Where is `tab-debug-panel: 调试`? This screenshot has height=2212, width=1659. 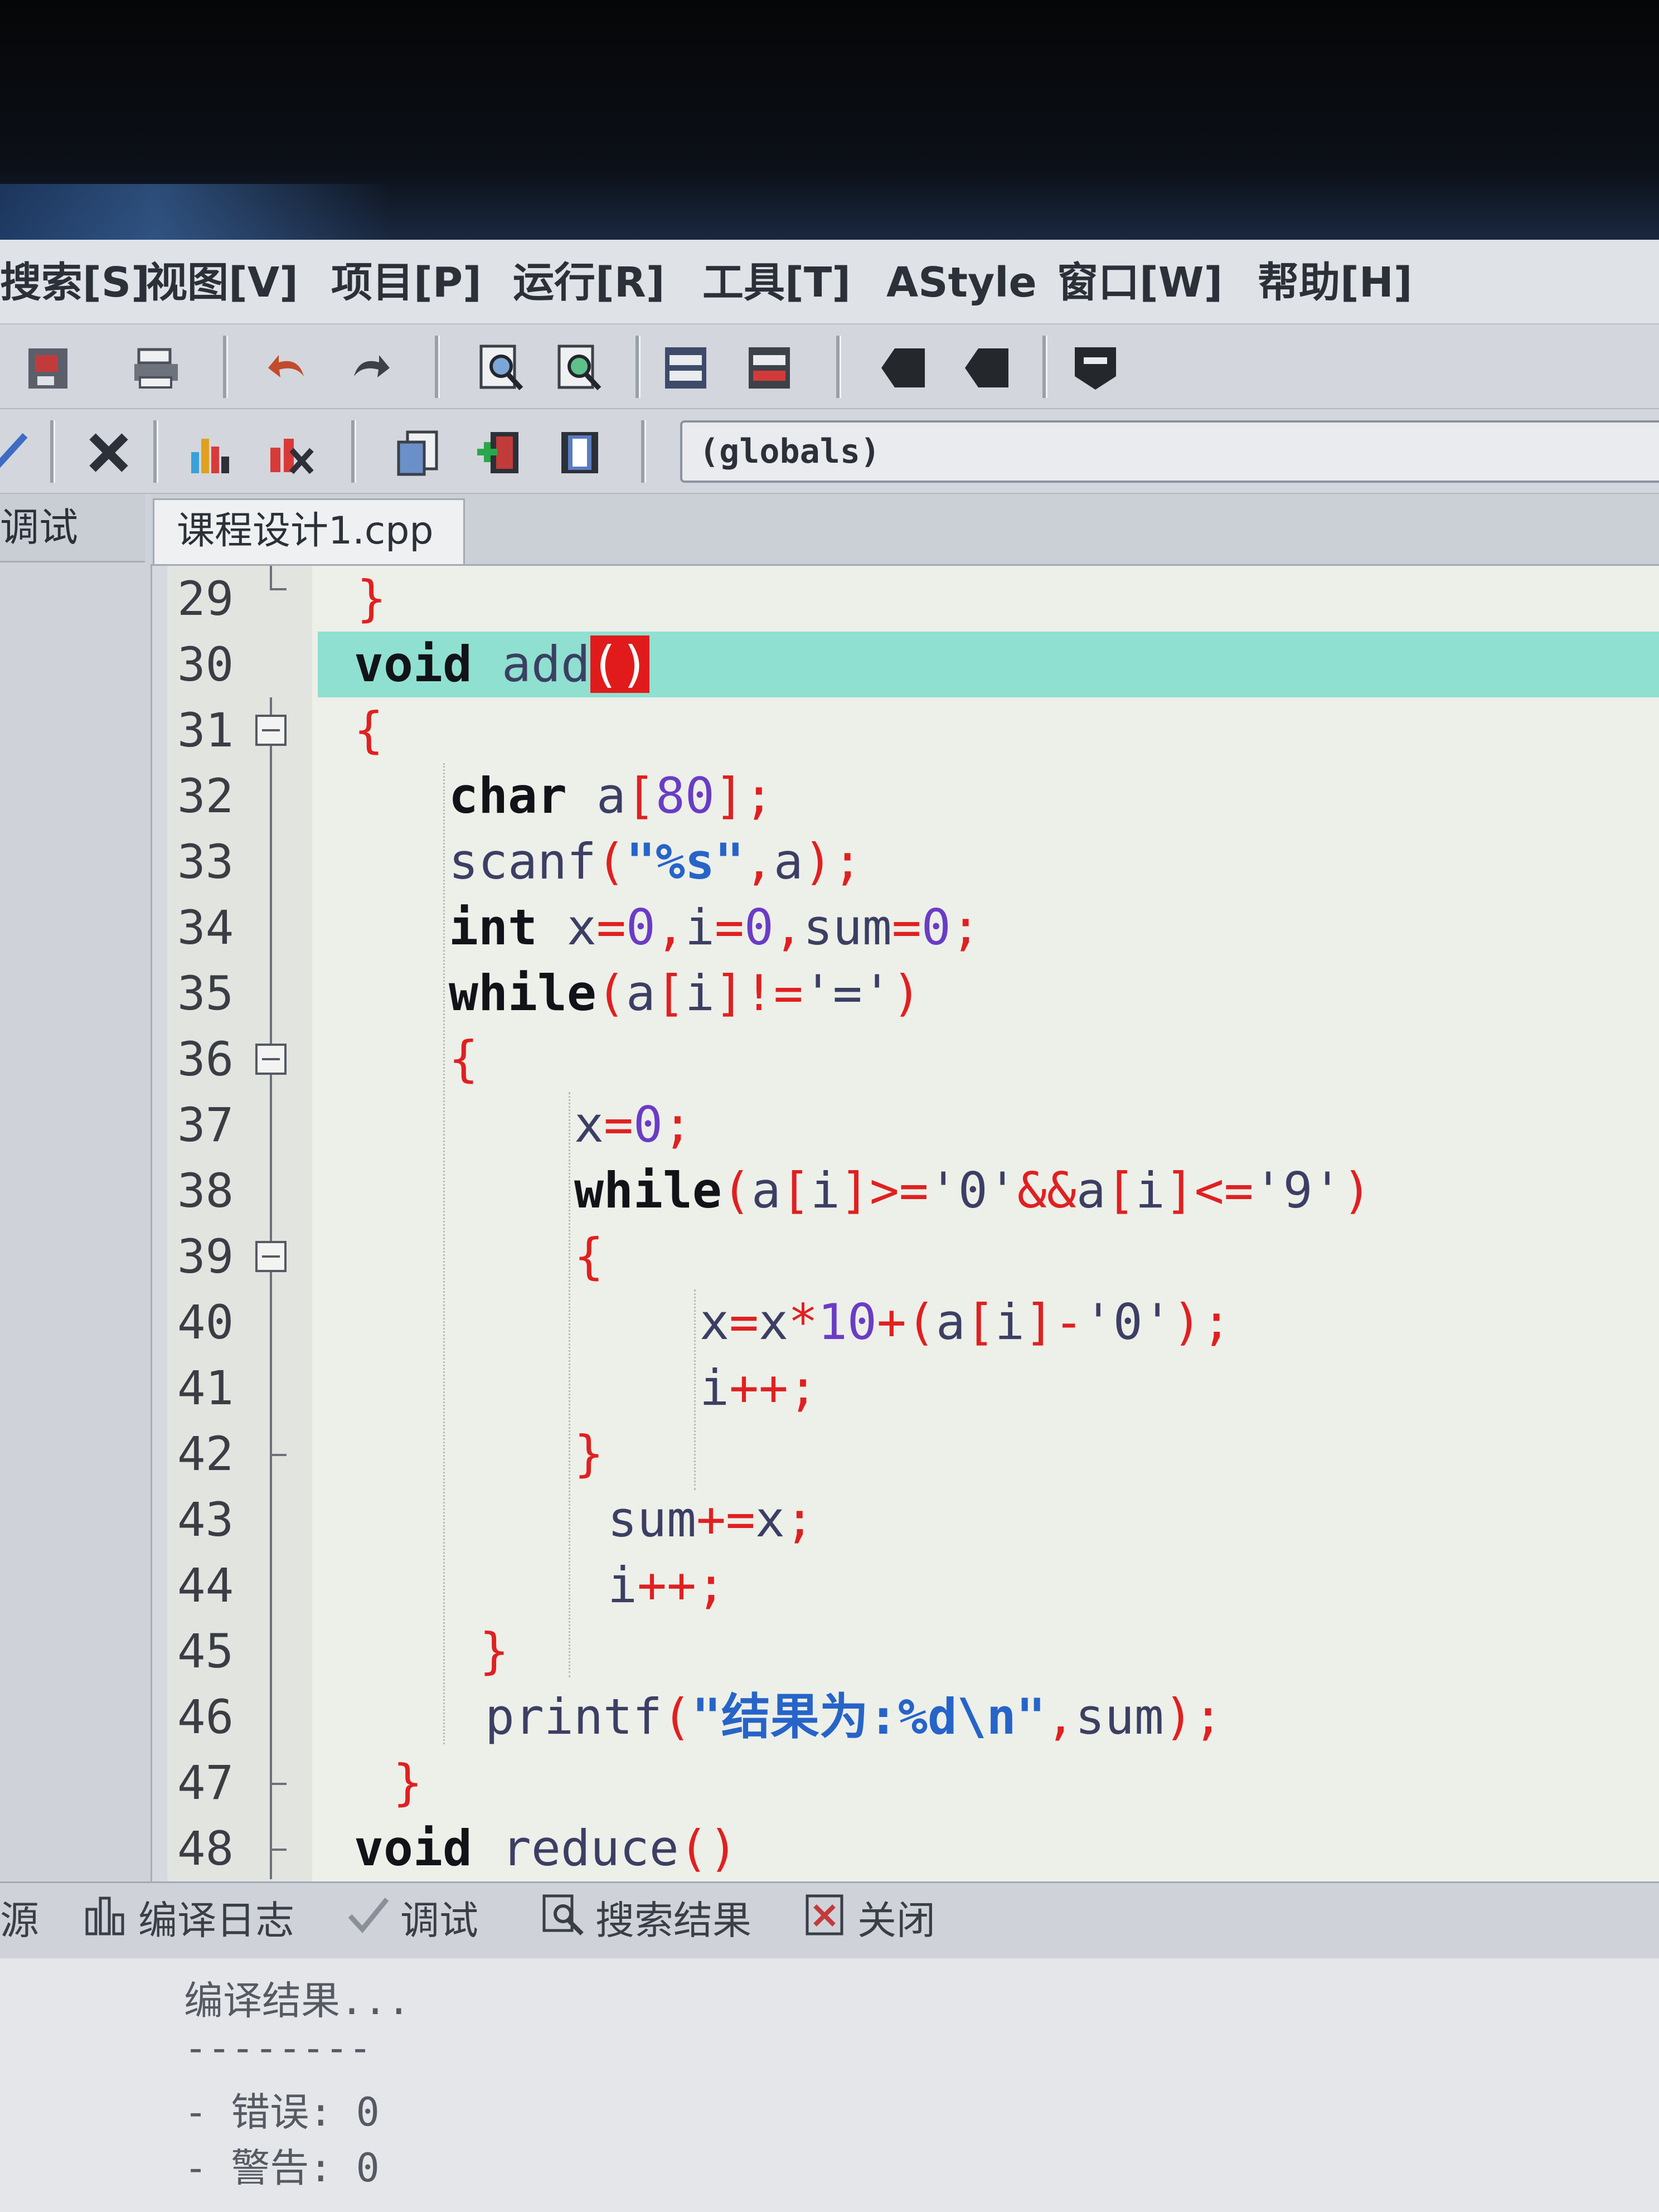
tab-debug-panel: 调试 is located at coordinates (72, 528).